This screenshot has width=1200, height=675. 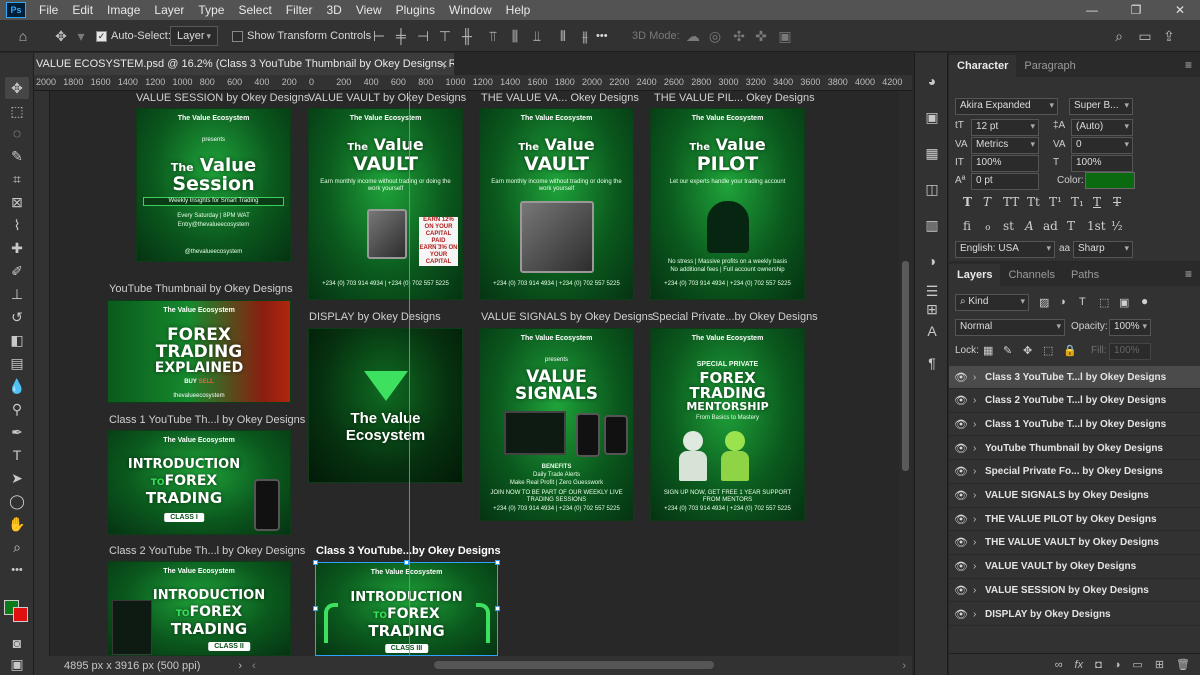 I want to click on text-color-swatch, so click(x=1110, y=180).